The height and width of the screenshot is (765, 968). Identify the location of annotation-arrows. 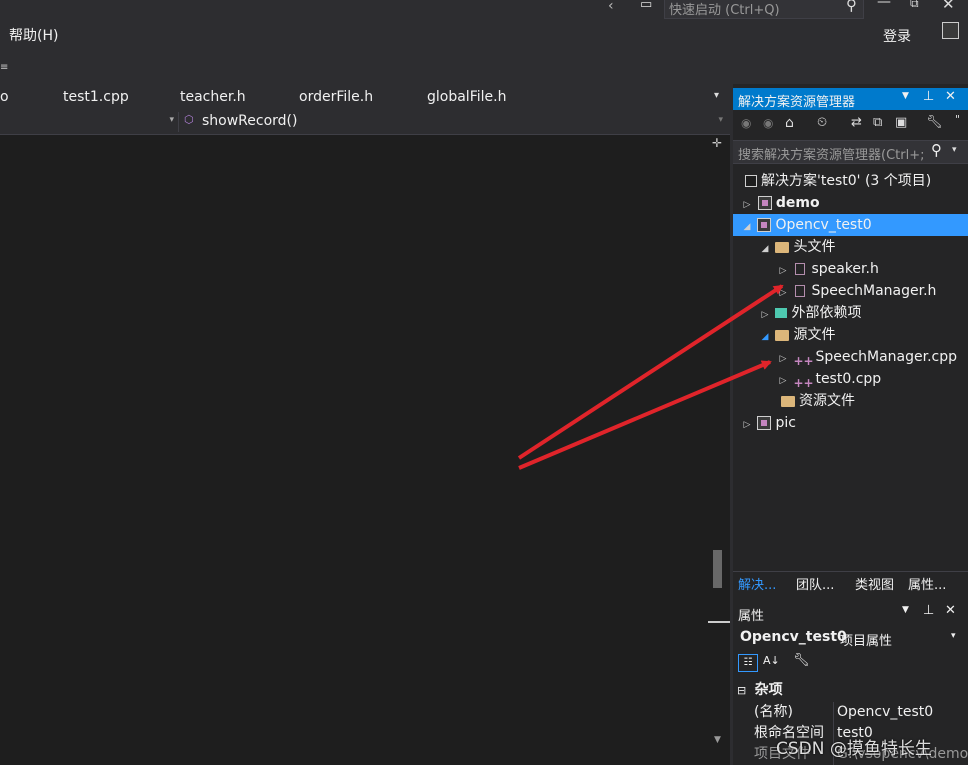
(650, 377).